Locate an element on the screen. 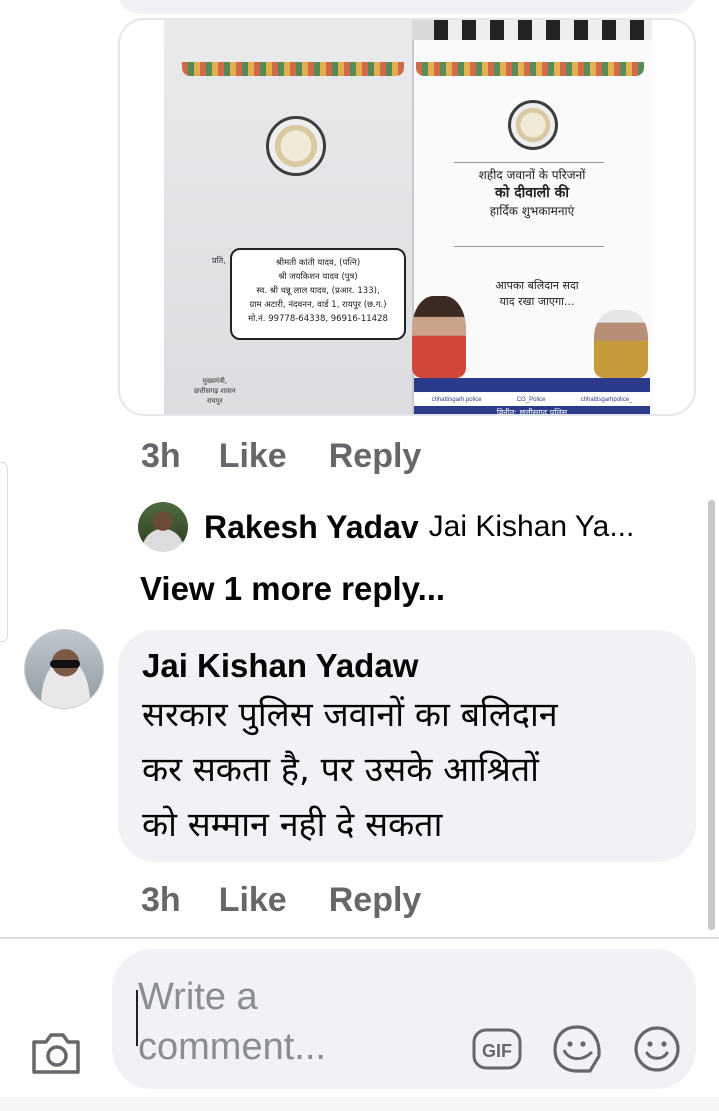 The image size is (719, 1111). names-strip is located at coordinates (532, 385).